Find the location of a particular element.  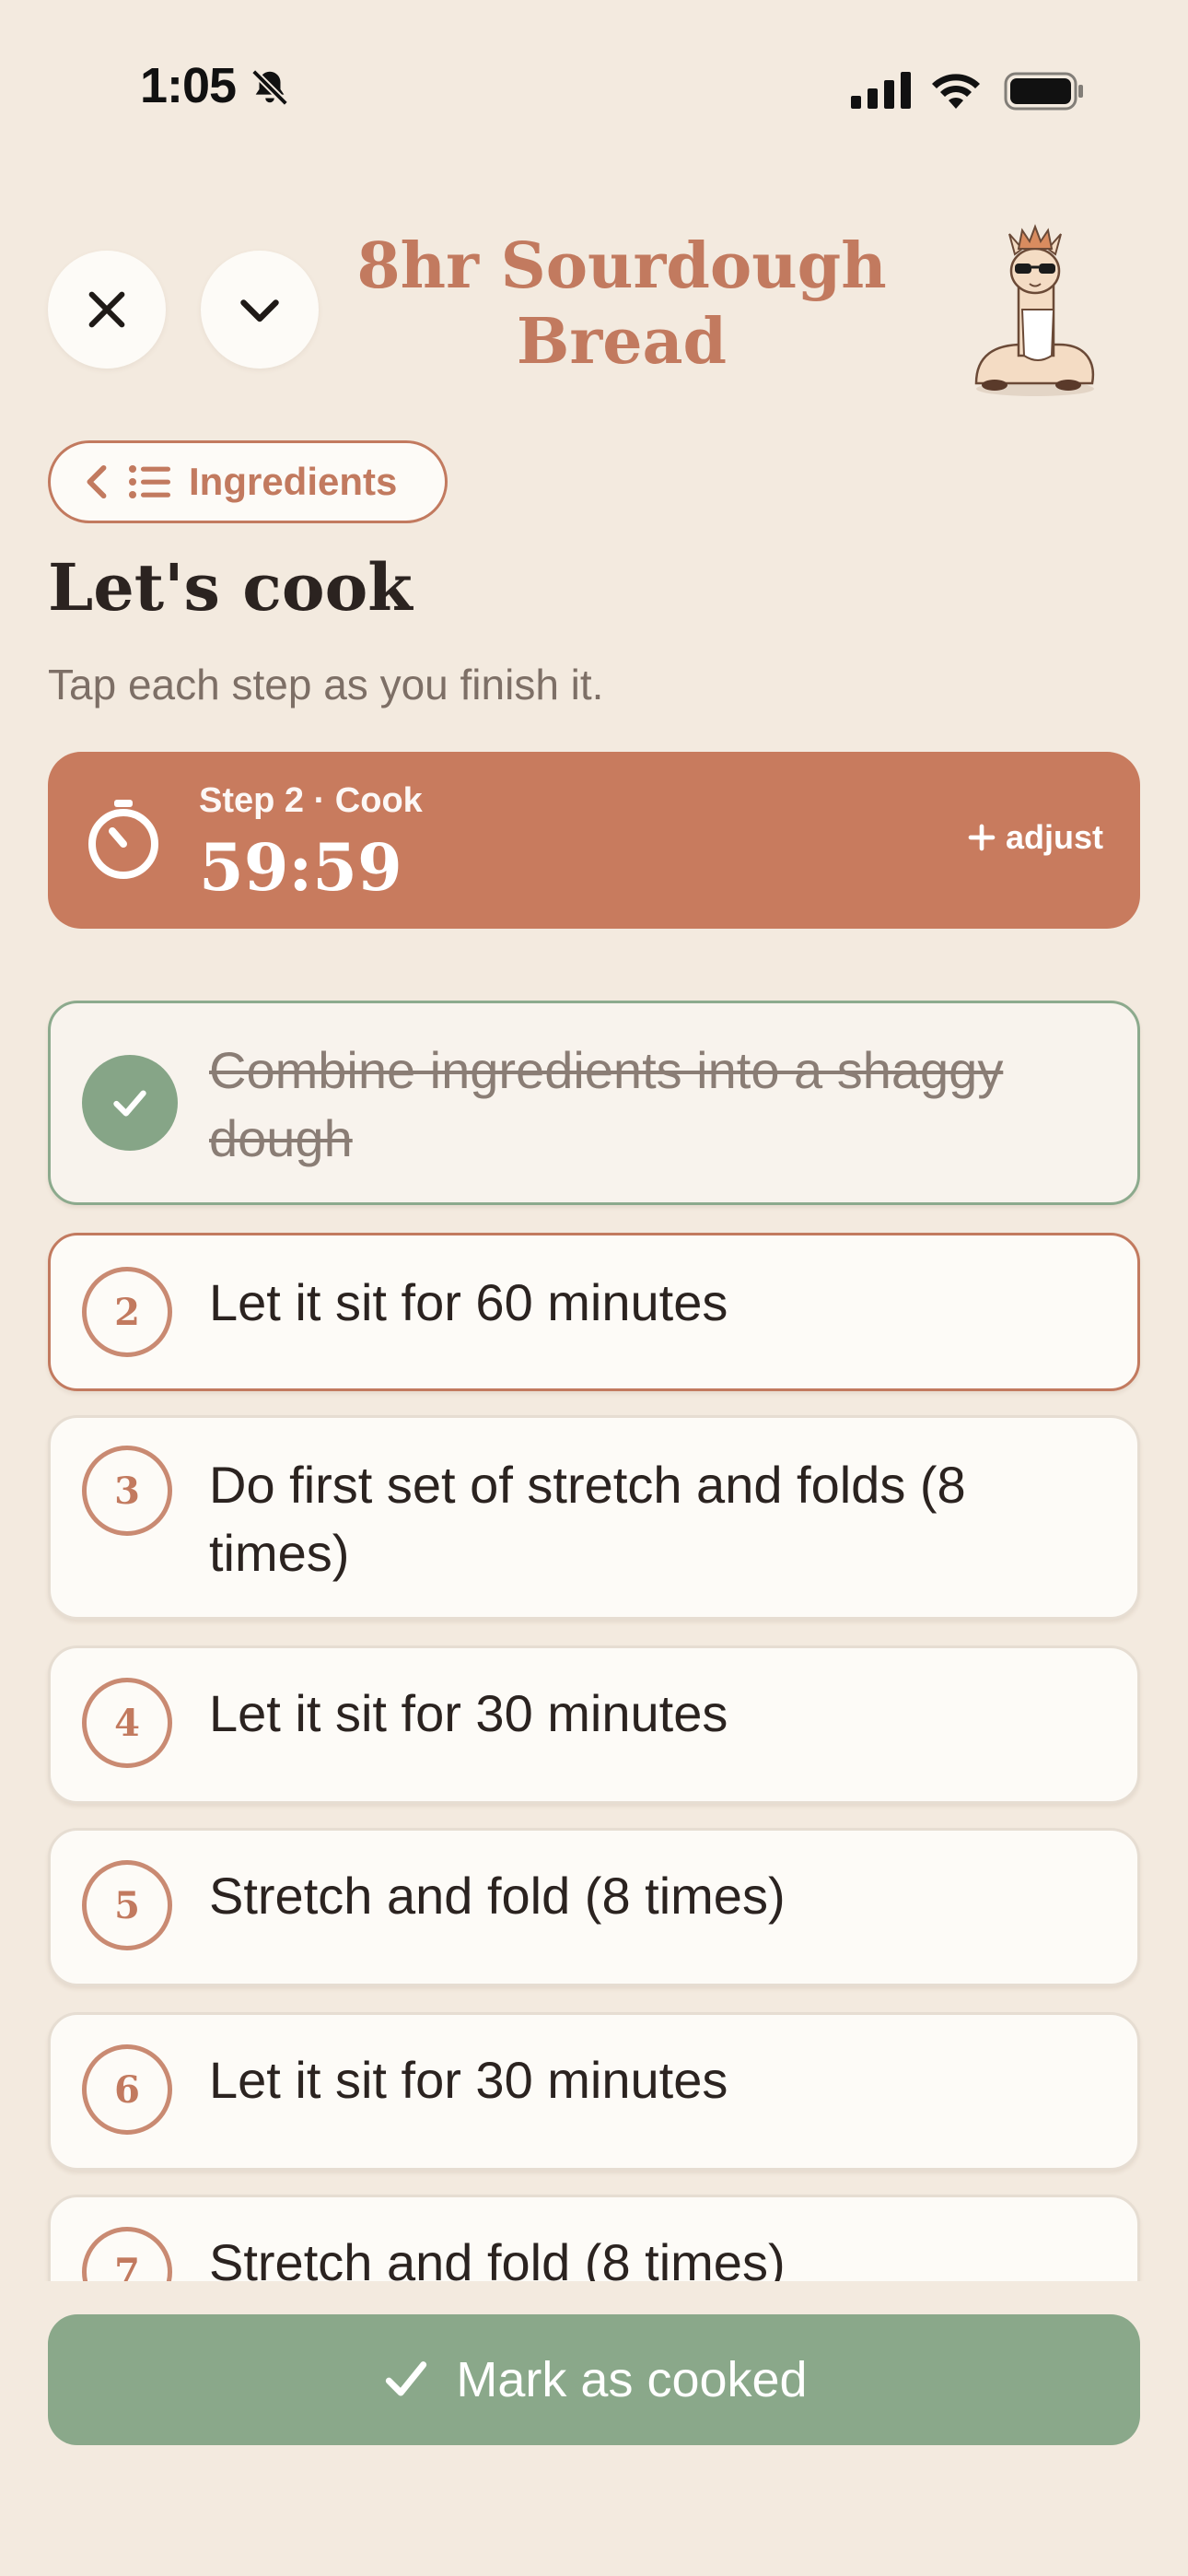

step-number: 6 is located at coordinates (127, 2089).